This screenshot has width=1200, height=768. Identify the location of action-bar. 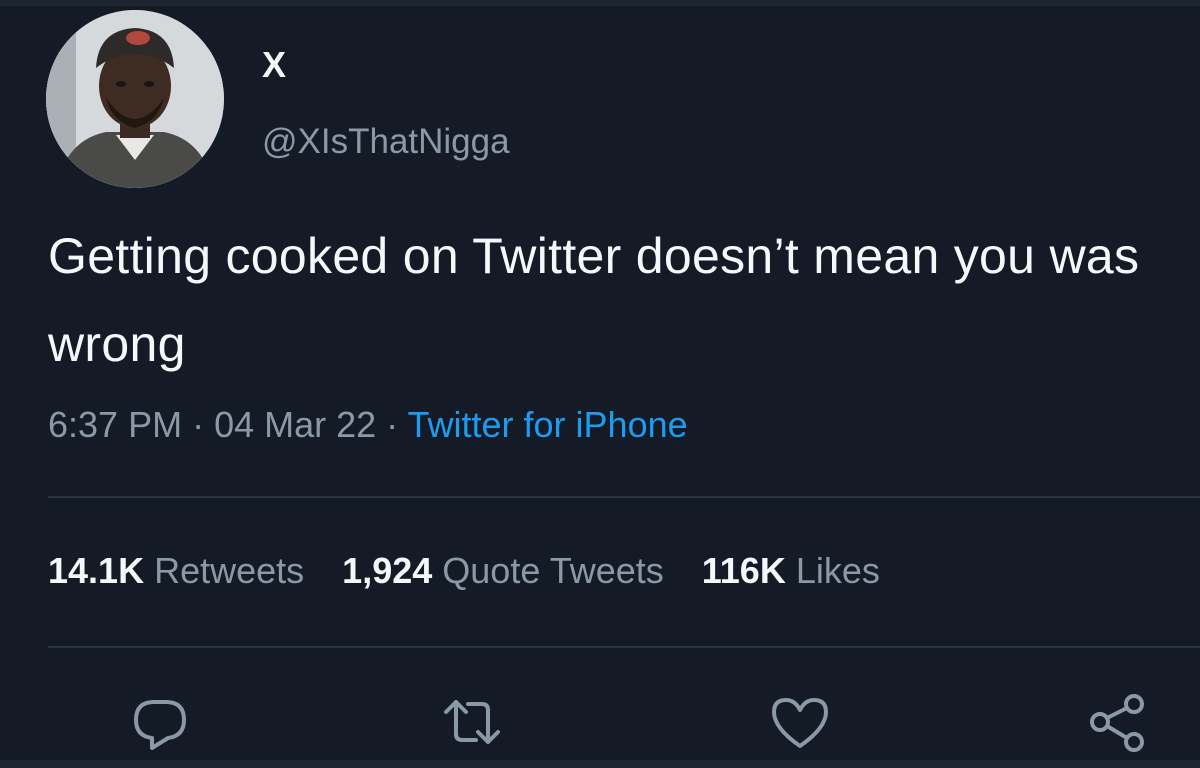
(600, 725).